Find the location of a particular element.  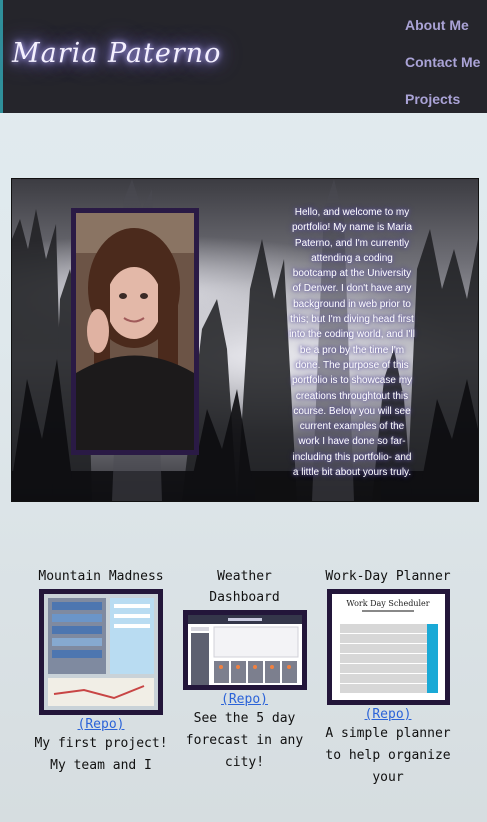

mountain-madness-screenshot is located at coordinates (101, 652).